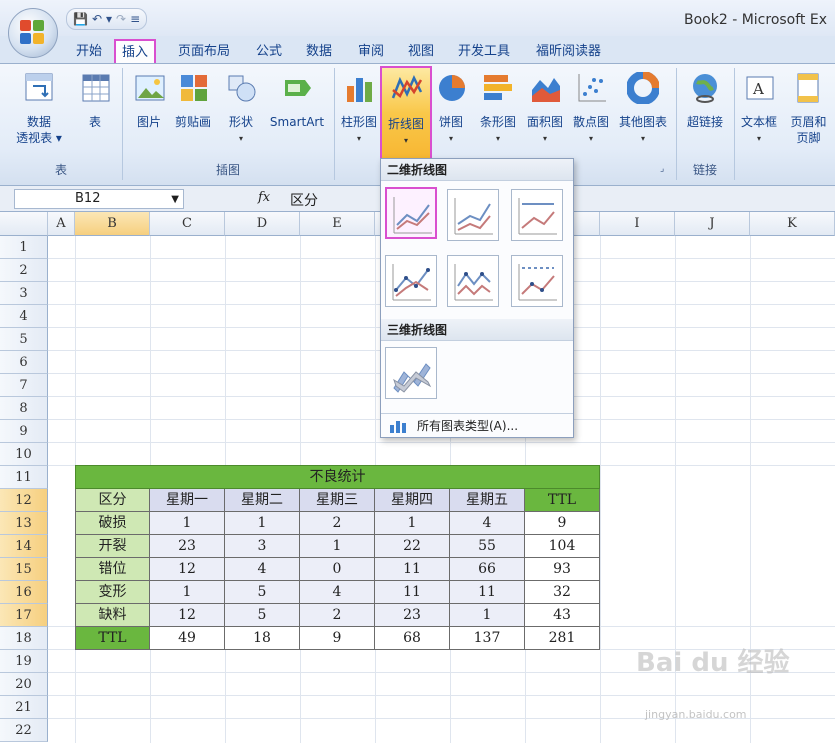  I want to click on smartart-button: SmartArt, so click(297, 113).